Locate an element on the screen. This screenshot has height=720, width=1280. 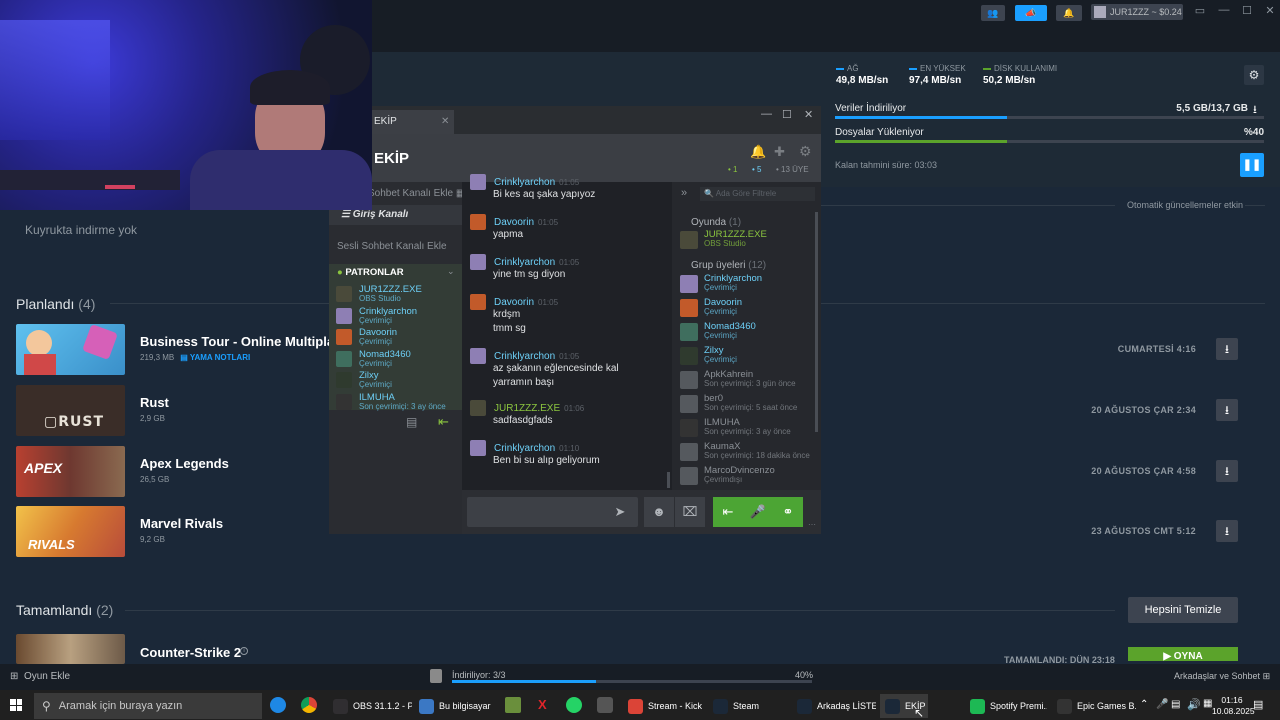
member-row: MarcoDvincenzo Çevrimdışı is located at coordinates (747, 476).